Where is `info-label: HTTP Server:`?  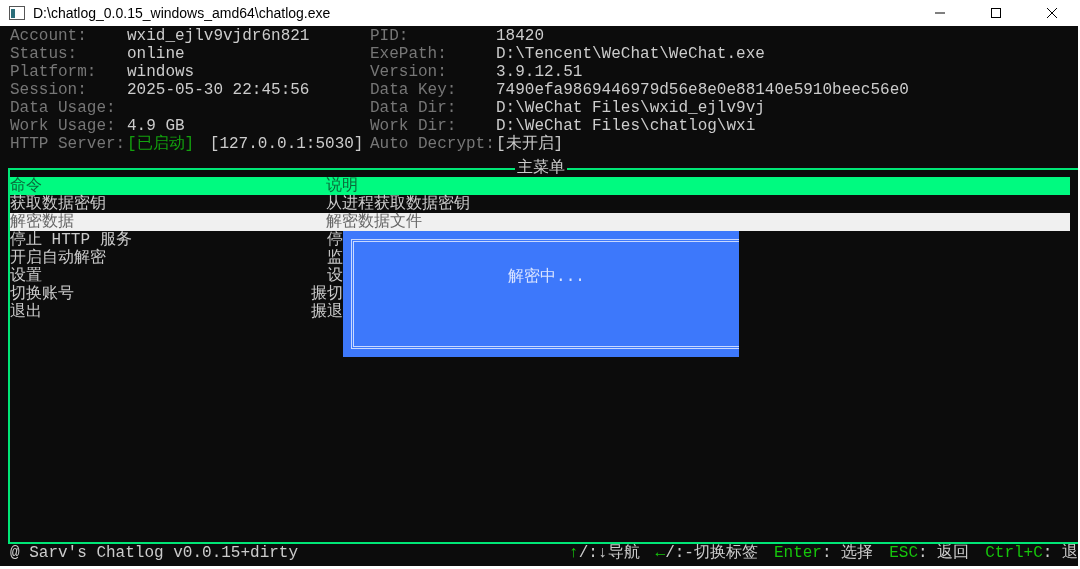
info-label: HTTP Server: is located at coordinates (68, 144).